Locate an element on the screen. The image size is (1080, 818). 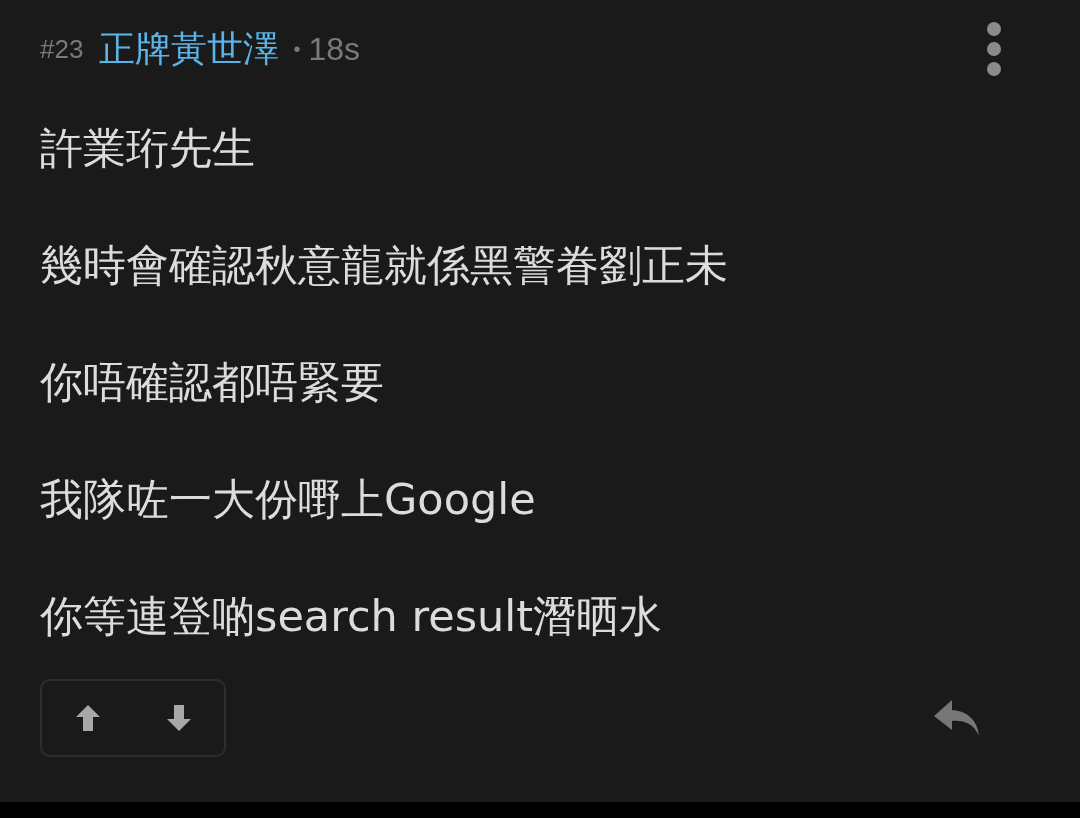
down-arrow-icon is located at coordinates (178, 718).